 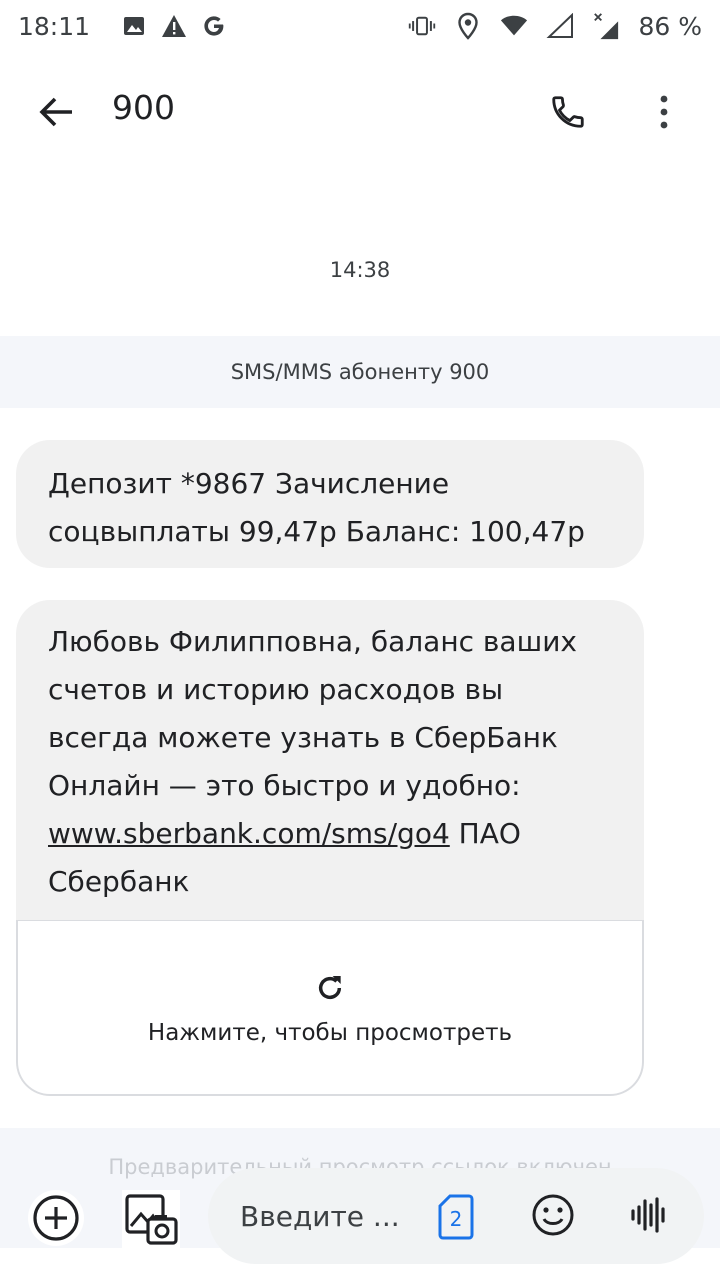 What do you see at coordinates (330, 1008) in the screenshot?
I see `link-preview-button: Нажмите, чтобы просмотреть` at bounding box center [330, 1008].